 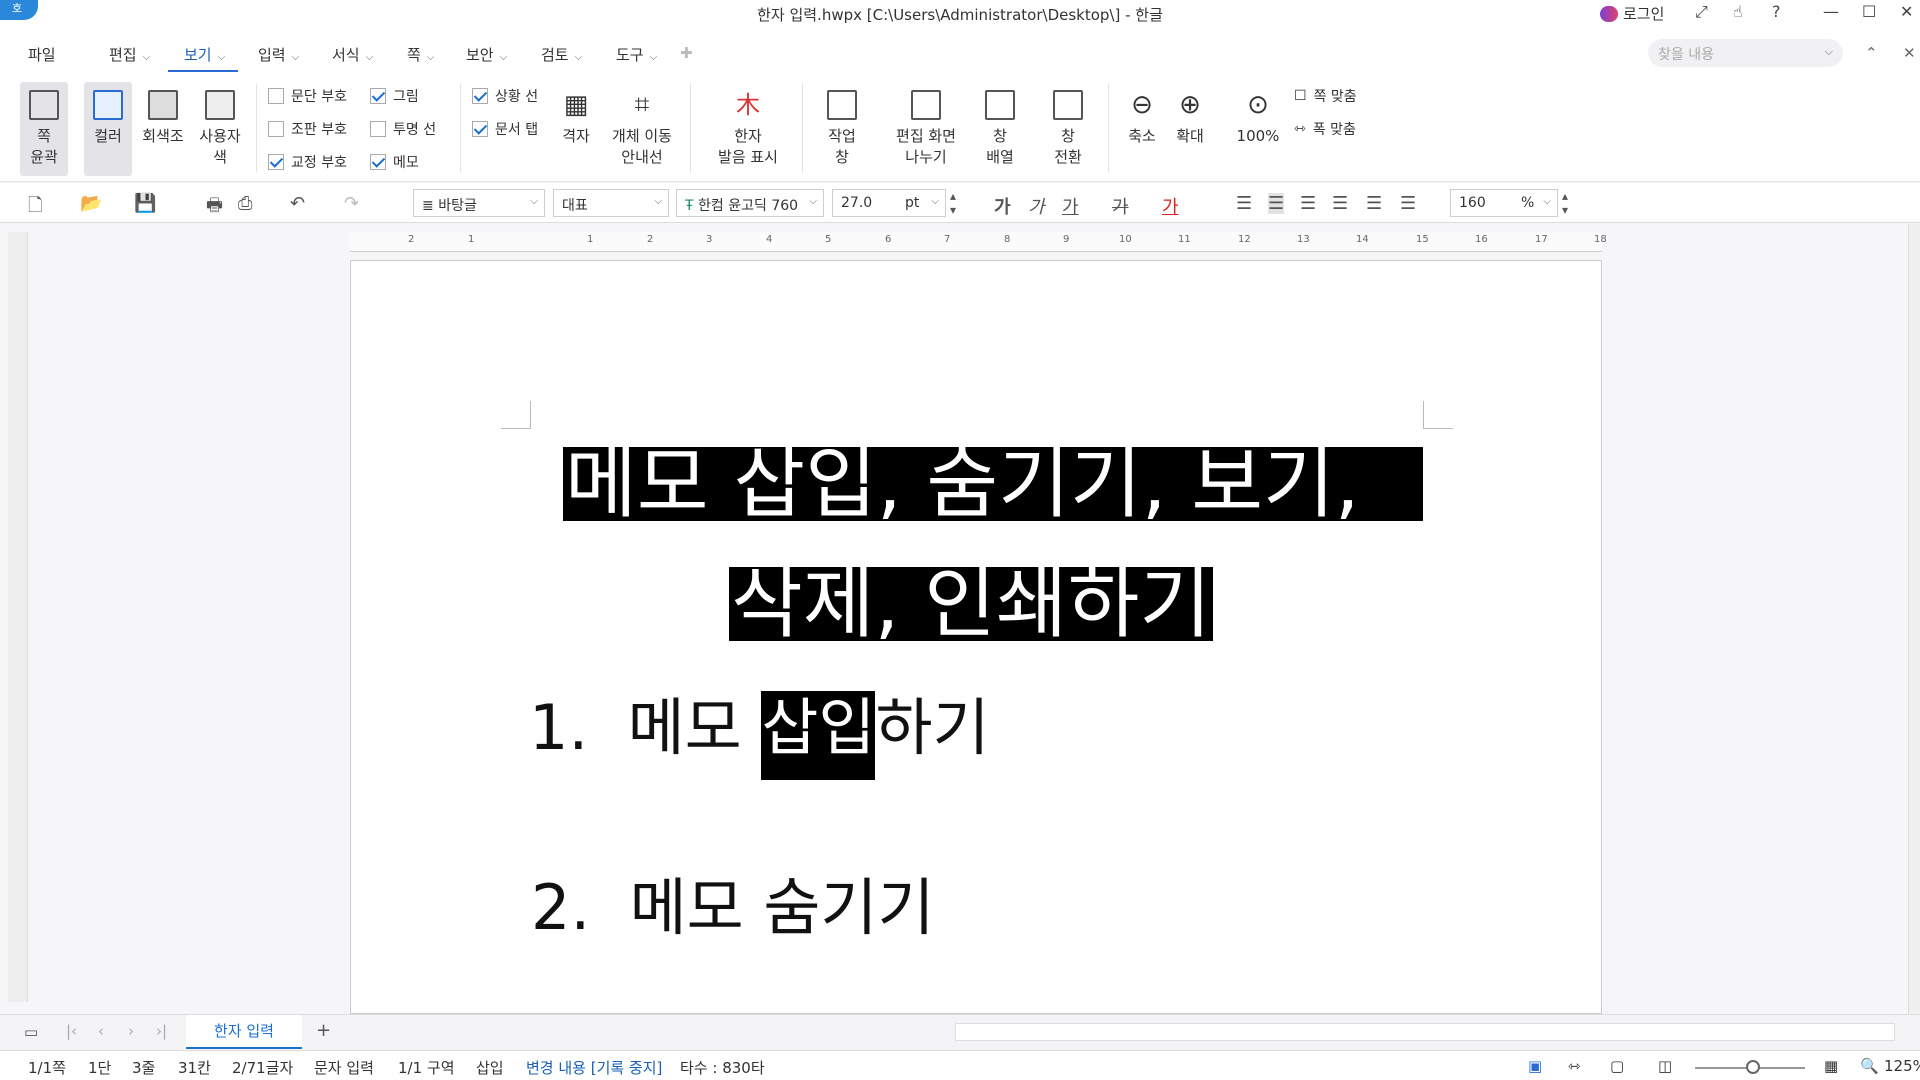 What do you see at coordinates (1425, 1032) in the screenshot?
I see `horizontal-scrollbar` at bounding box center [1425, 1032].